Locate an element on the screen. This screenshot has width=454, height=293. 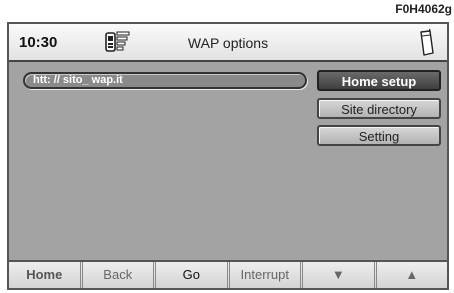
home-setup-button: Home setup is located at coordinates (379, 80).